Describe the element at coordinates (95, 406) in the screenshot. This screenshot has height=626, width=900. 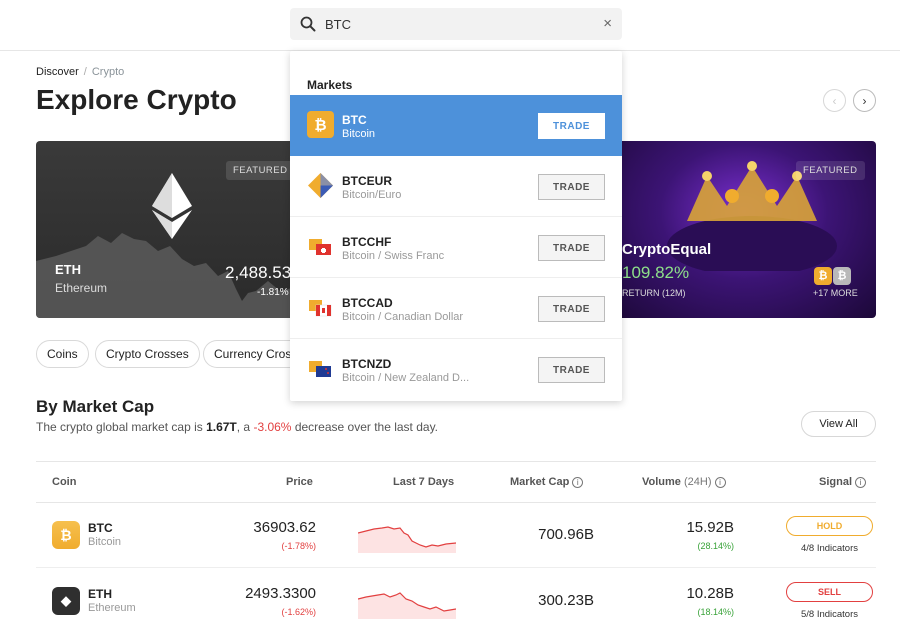
I see `section-title: By Market Cap` at that location.